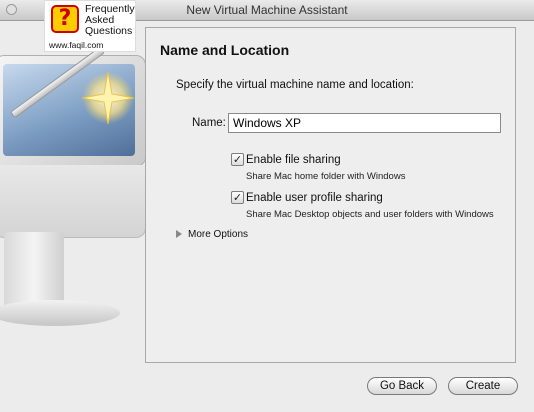  Describe the element at coordinates (225, 50) in the screenshot. I see `page-title: Name and Location` at that location.